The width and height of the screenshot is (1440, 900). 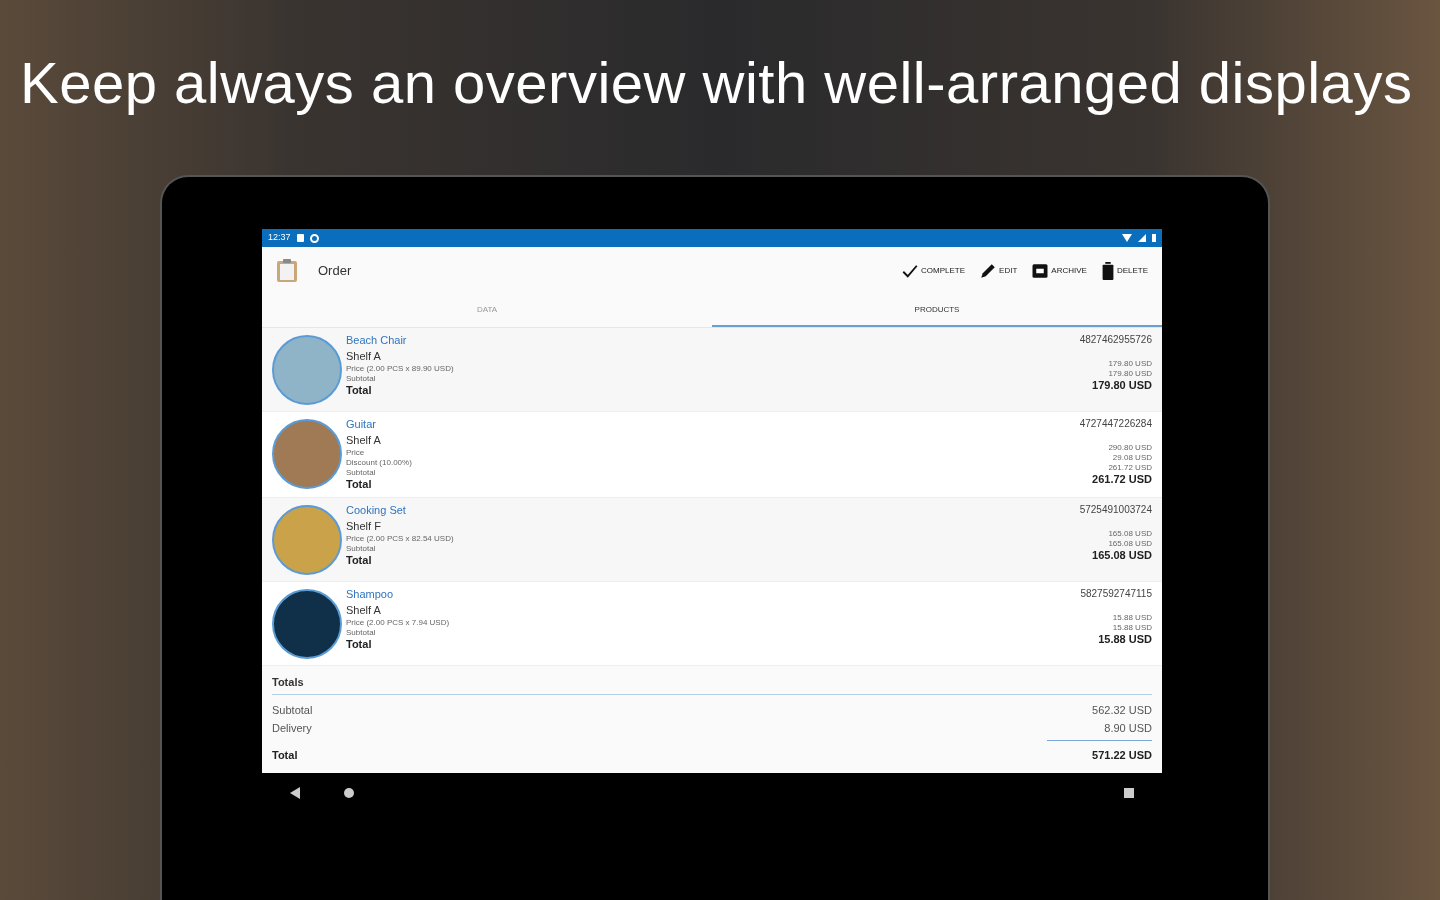 What do you see at coordinates (285, 755) in the screenshot?
I see `grand-total-label: Total` at bounding box center [285, 755].